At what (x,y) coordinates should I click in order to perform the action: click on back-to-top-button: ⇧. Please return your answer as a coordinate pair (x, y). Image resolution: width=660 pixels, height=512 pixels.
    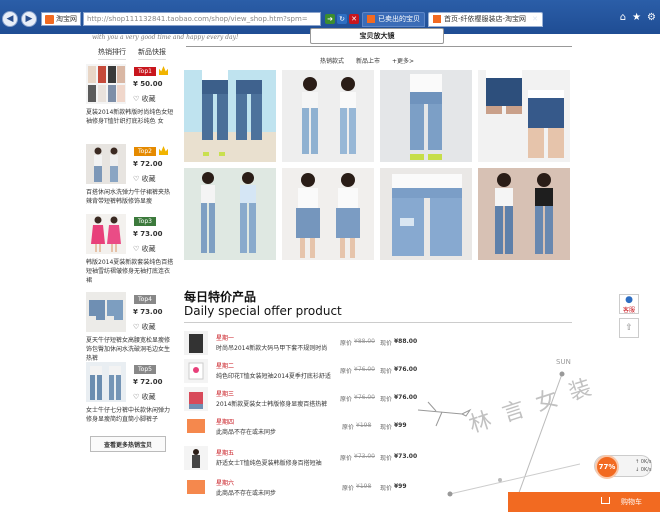
    Looking at the image, I should click on (629, 328).